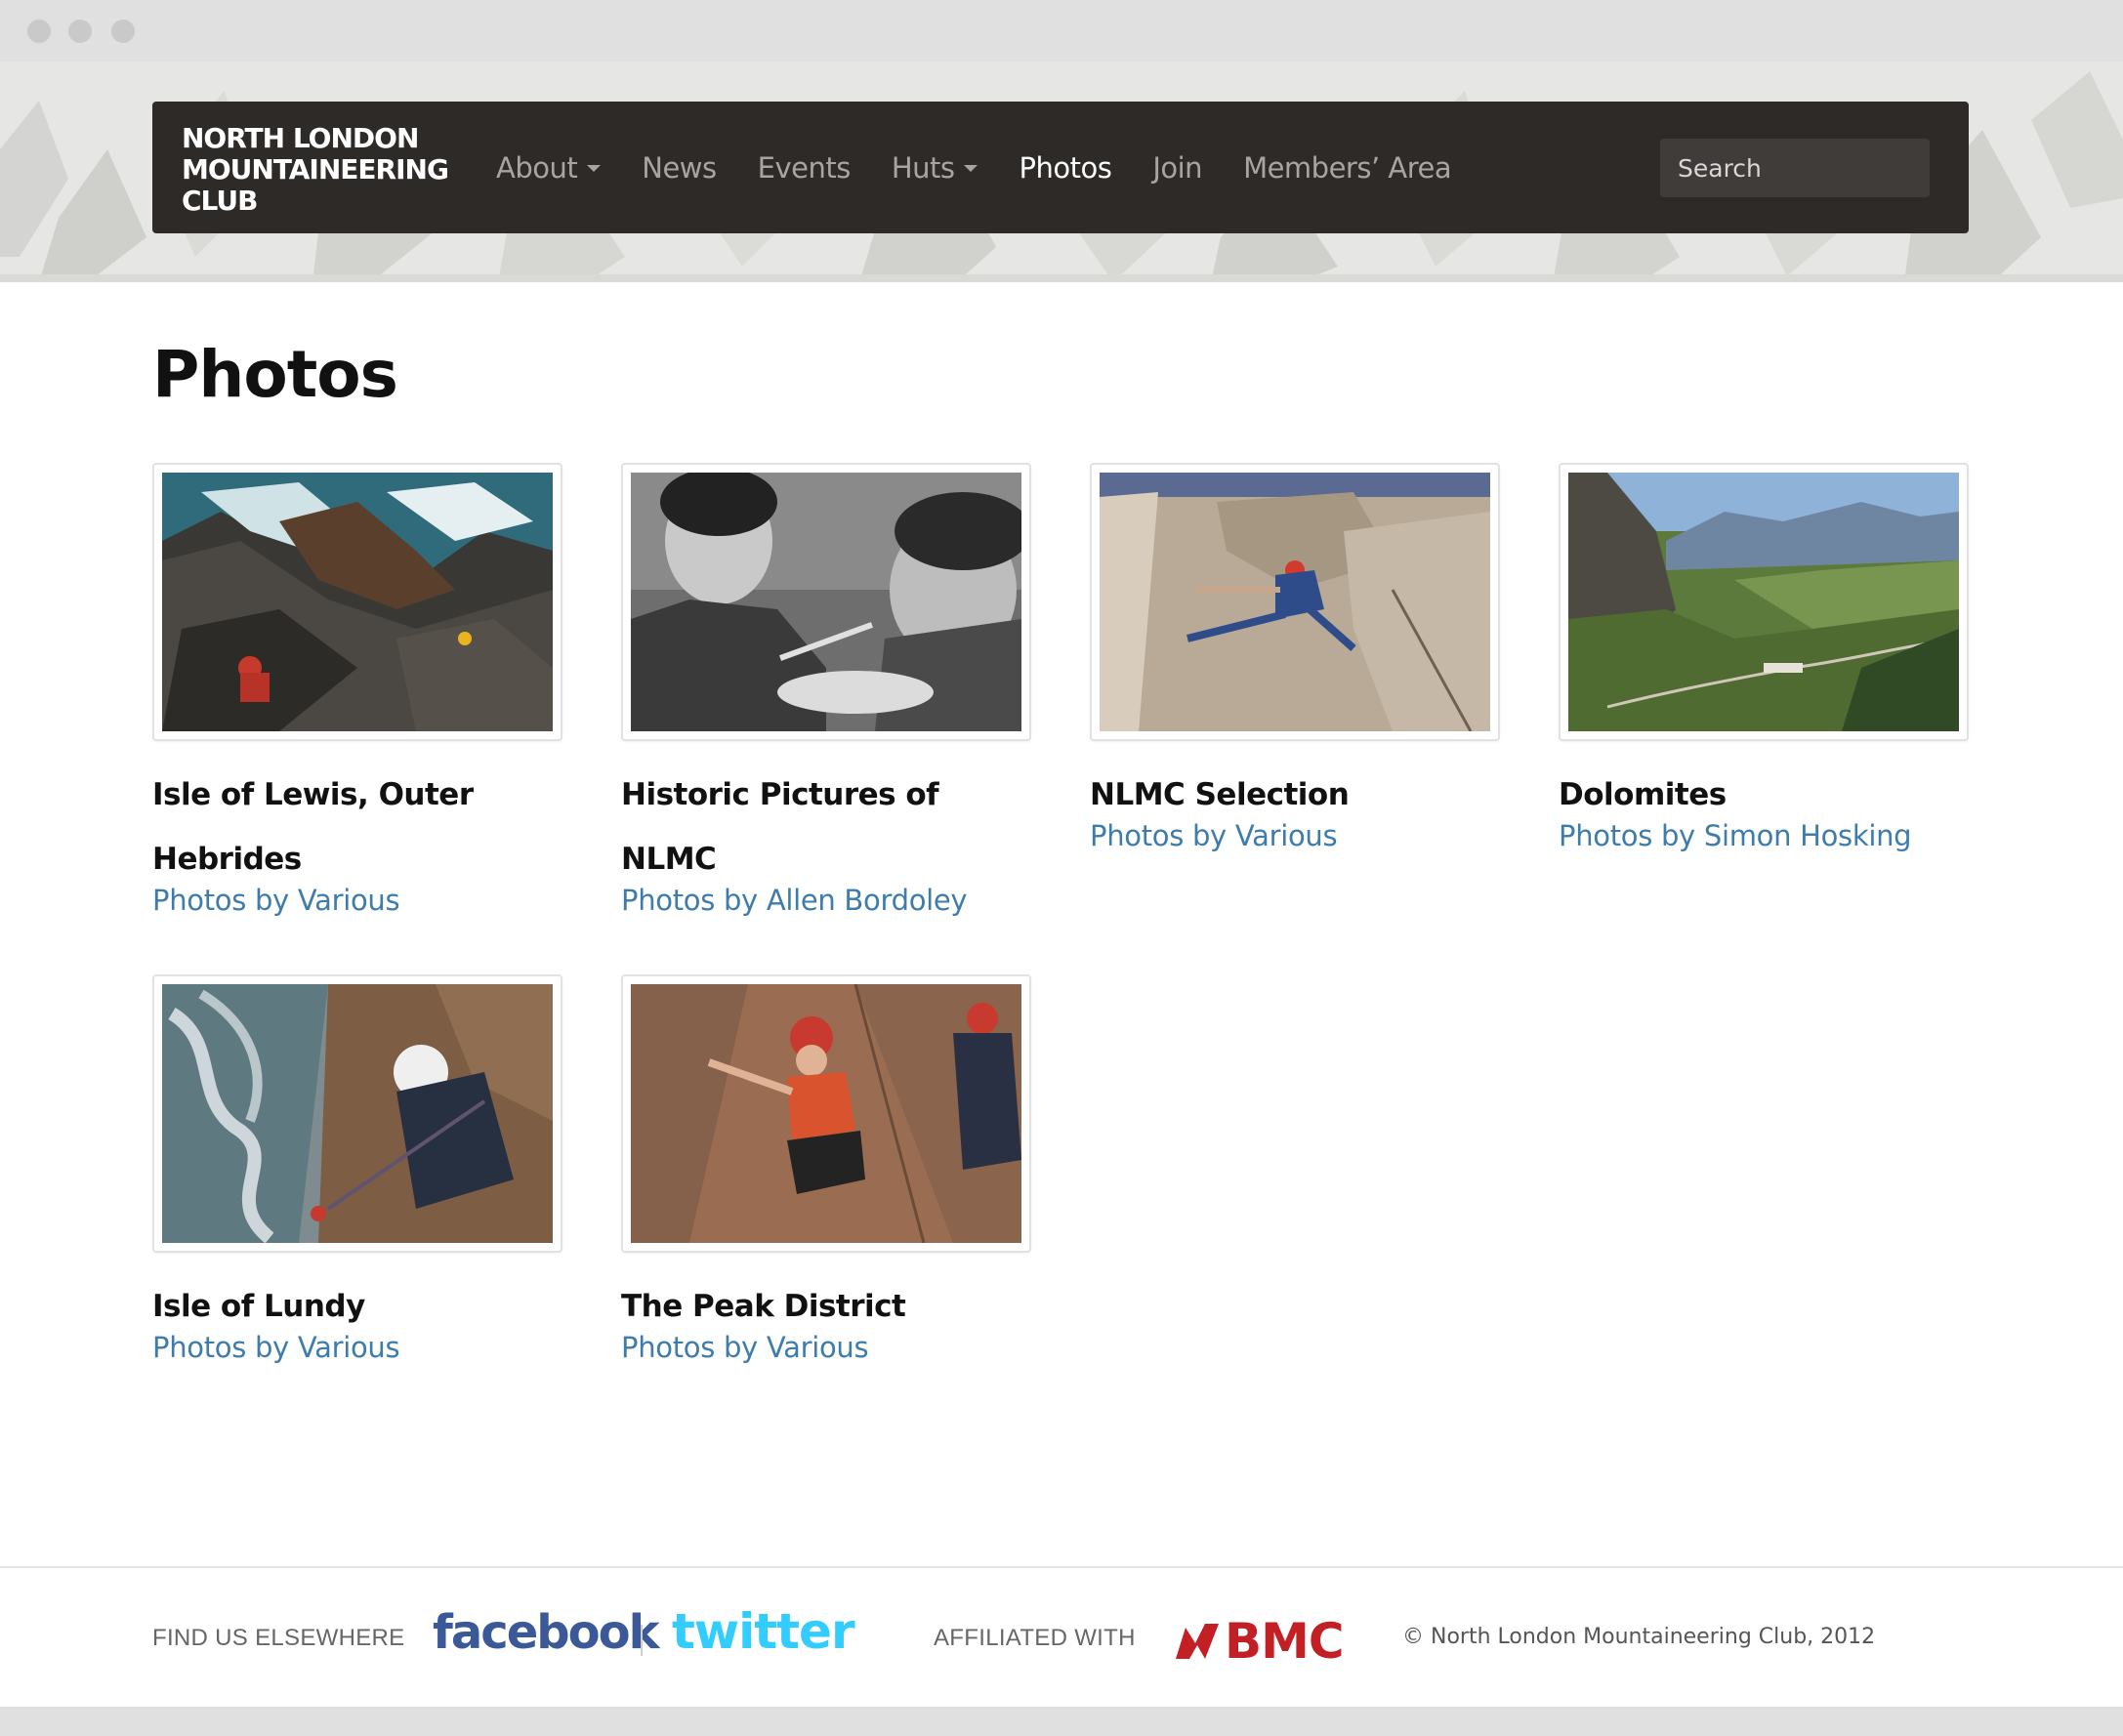 This screenshot has height=1736, width=2123. I want to click on album-card: The Peak District Photos by Various, so click(826, 1169).